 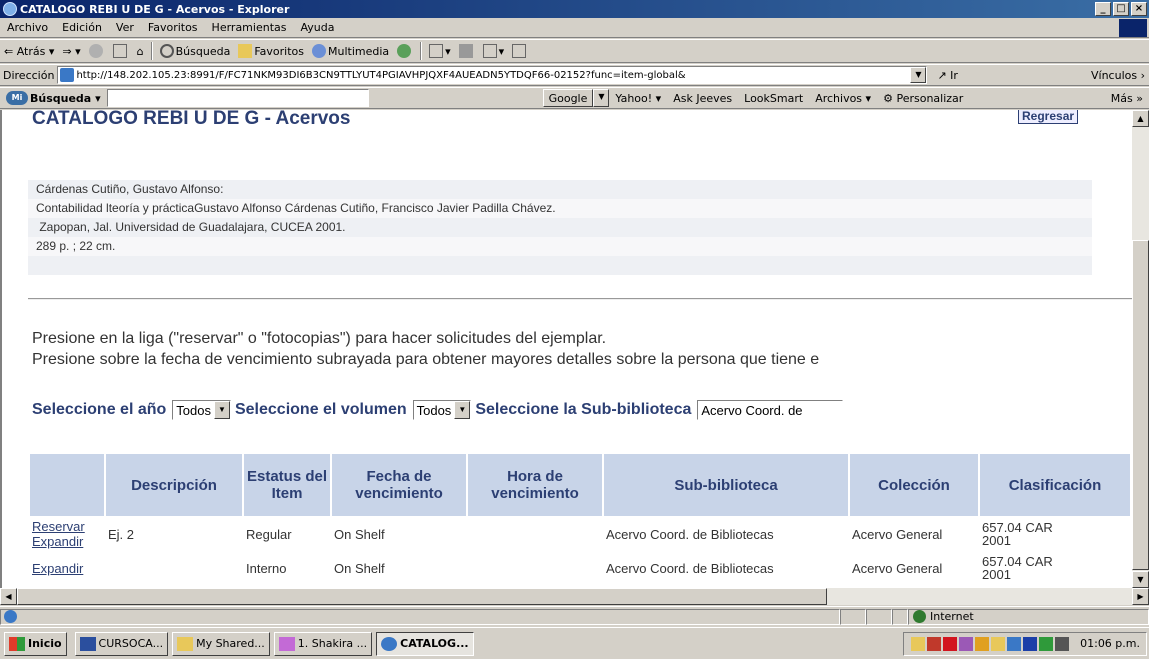 What do you see at coordinates (350, 51) in the screenshot?
I see `multimedia-button: Multimedia` at bounding box center [350, 51].